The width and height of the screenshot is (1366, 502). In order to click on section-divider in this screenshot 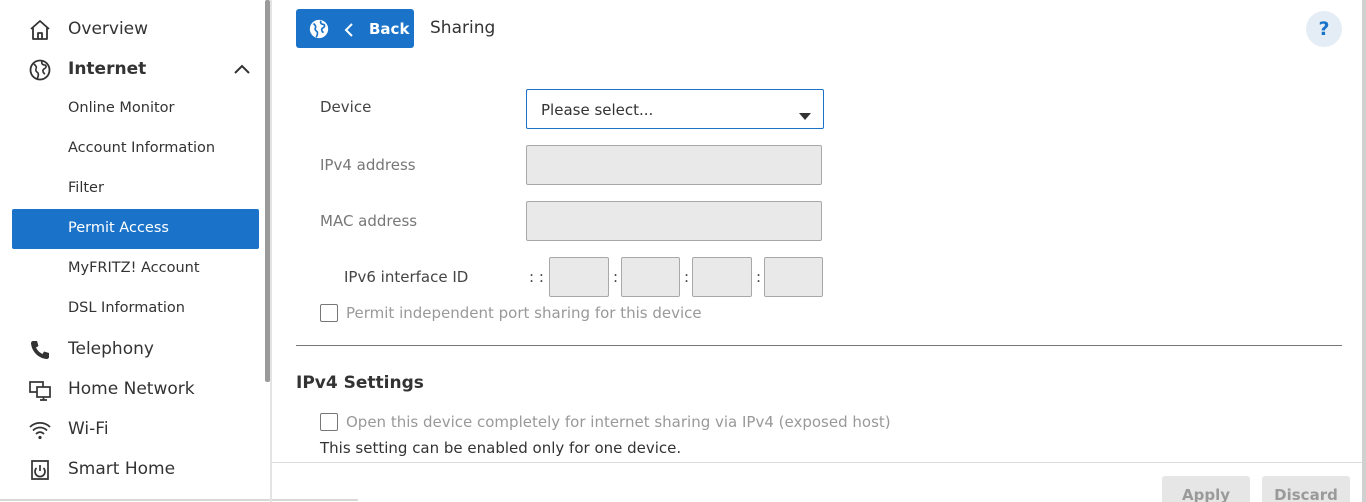, I will do `click(819, 345)`.